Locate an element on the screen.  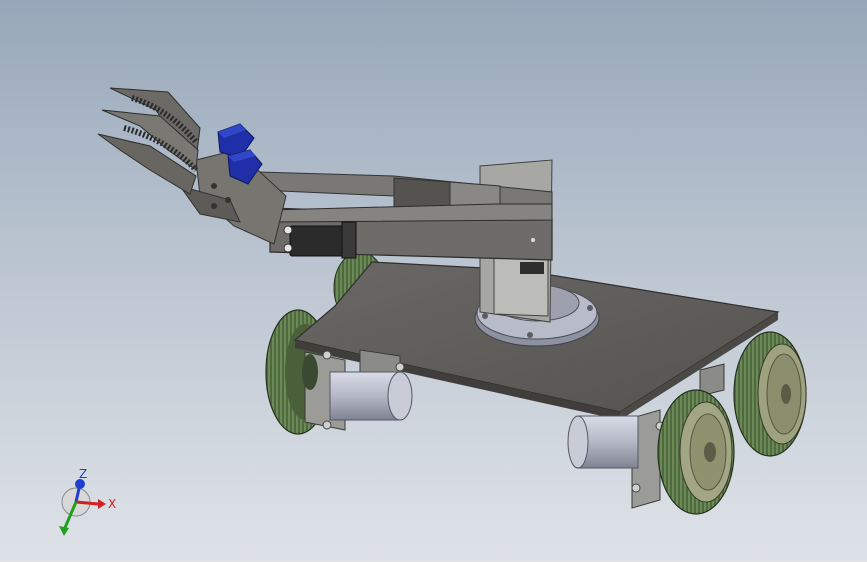
triad-x-arrow is located at coordinates (102, 504).